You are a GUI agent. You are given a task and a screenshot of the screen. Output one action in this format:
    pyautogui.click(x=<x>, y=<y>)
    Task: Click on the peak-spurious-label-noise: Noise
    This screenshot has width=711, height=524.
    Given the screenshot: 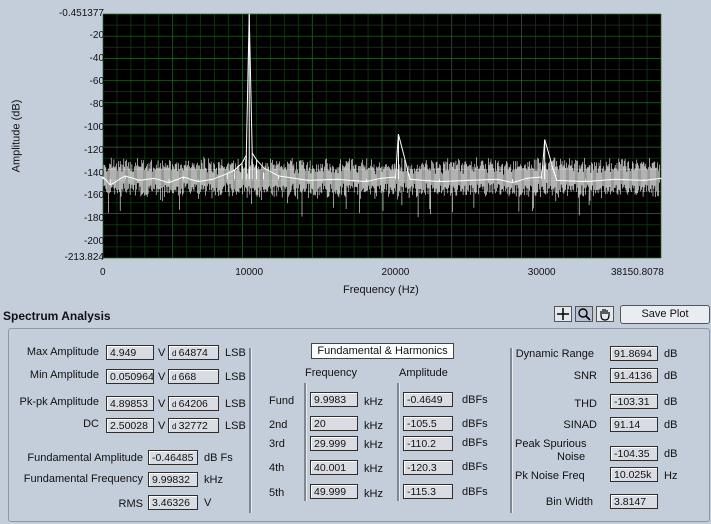 What is the action you would take?
    pyautogui.click(x=571, y=457)
    